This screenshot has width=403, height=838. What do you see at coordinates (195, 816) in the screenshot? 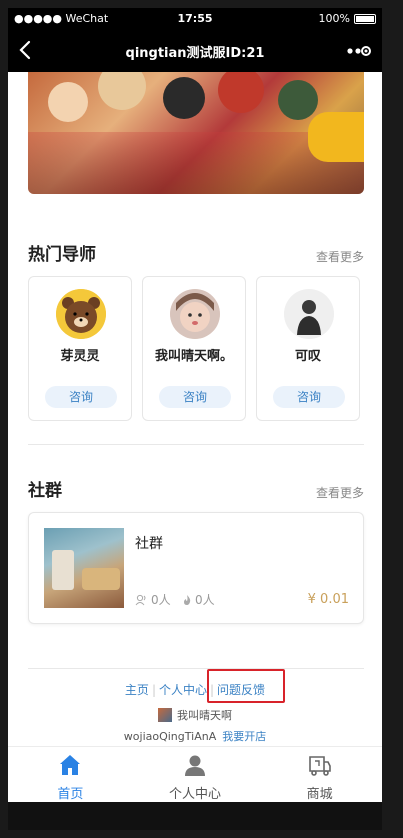
I see `bottom-bezel` at bounding box center [195, 816].